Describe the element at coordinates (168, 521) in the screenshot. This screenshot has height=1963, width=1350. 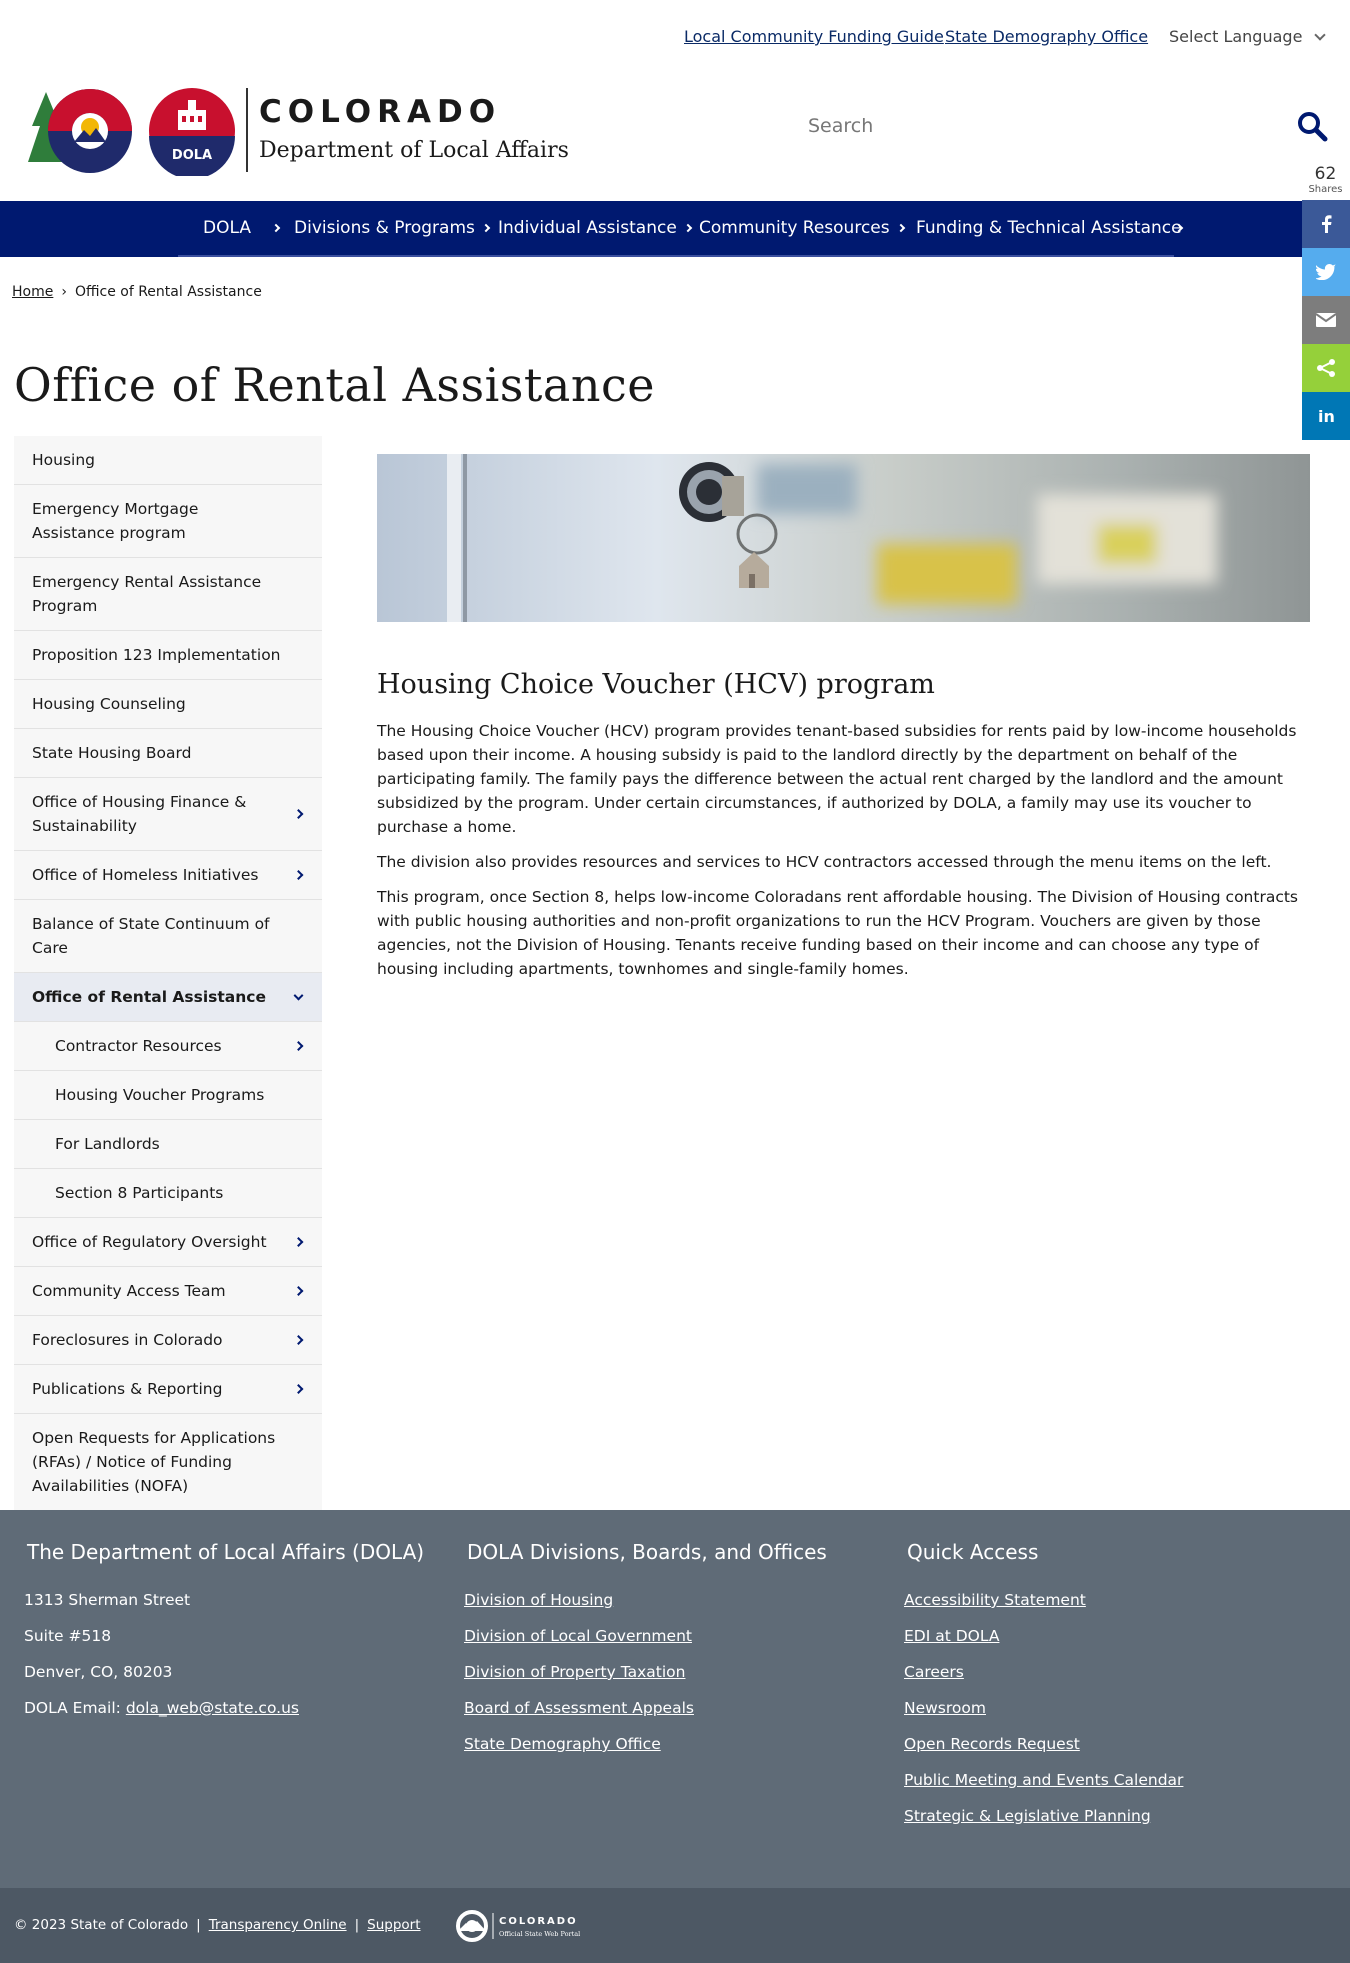
I see `sidebar-item-emergency-mortgage-assistance: Emergency Mortgage Assistance program` at that location.